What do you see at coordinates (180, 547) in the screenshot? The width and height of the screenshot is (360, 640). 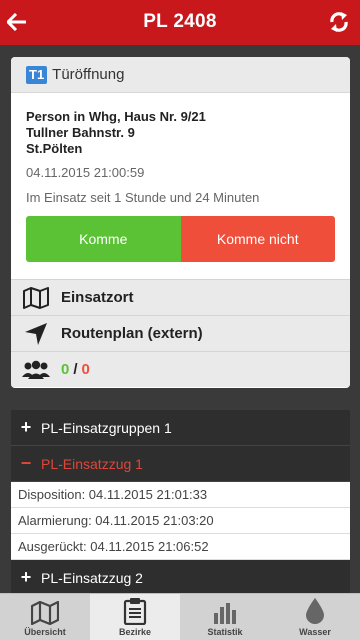 I see `list-item: Ausgerückt: 04.11.2015 21:06:52` at bounding box center [180, 547].